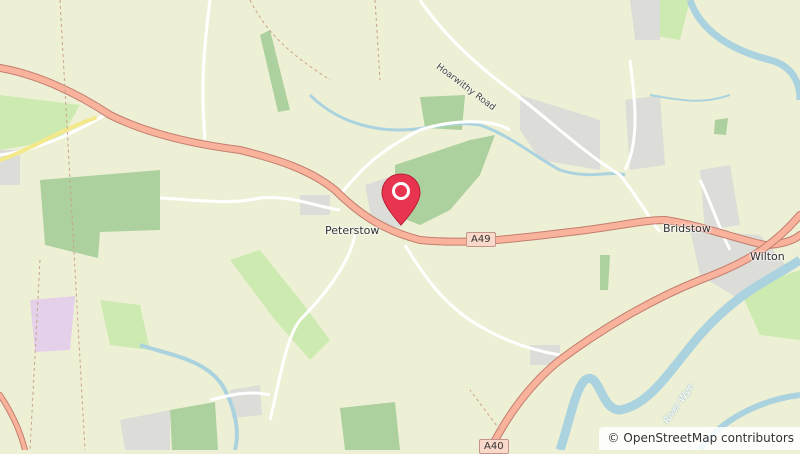  Describe the element at coordinates (767, 256) in the screenshot. I see `place-label-wilton: Wilton` at that location.